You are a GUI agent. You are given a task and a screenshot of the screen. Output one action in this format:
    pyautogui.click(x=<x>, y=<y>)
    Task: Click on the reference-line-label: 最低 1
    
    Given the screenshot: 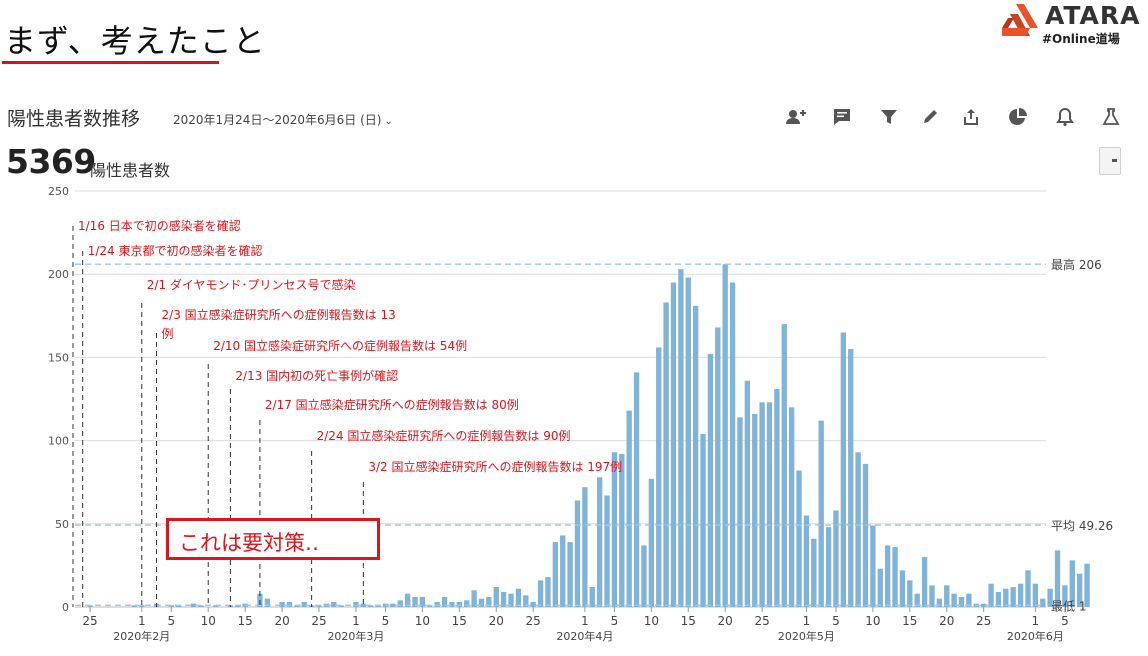 What is the action you would take?
    pyautogui.click(x=1068, y=606)
    